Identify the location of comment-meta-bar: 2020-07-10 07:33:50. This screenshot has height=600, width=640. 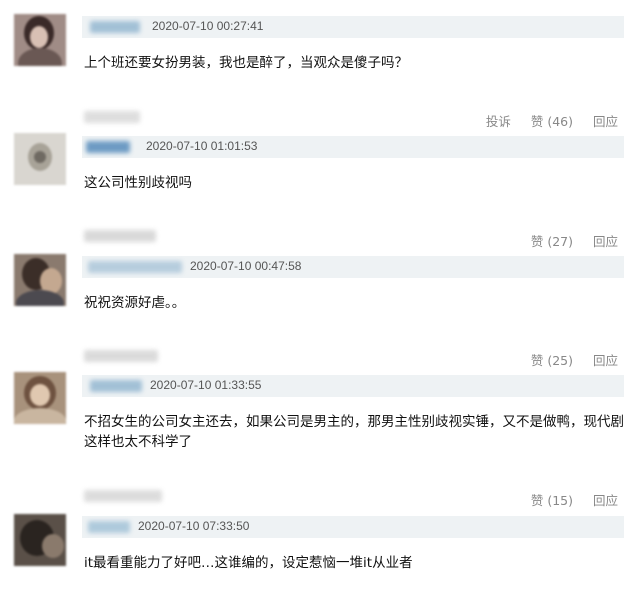
(353, 527).